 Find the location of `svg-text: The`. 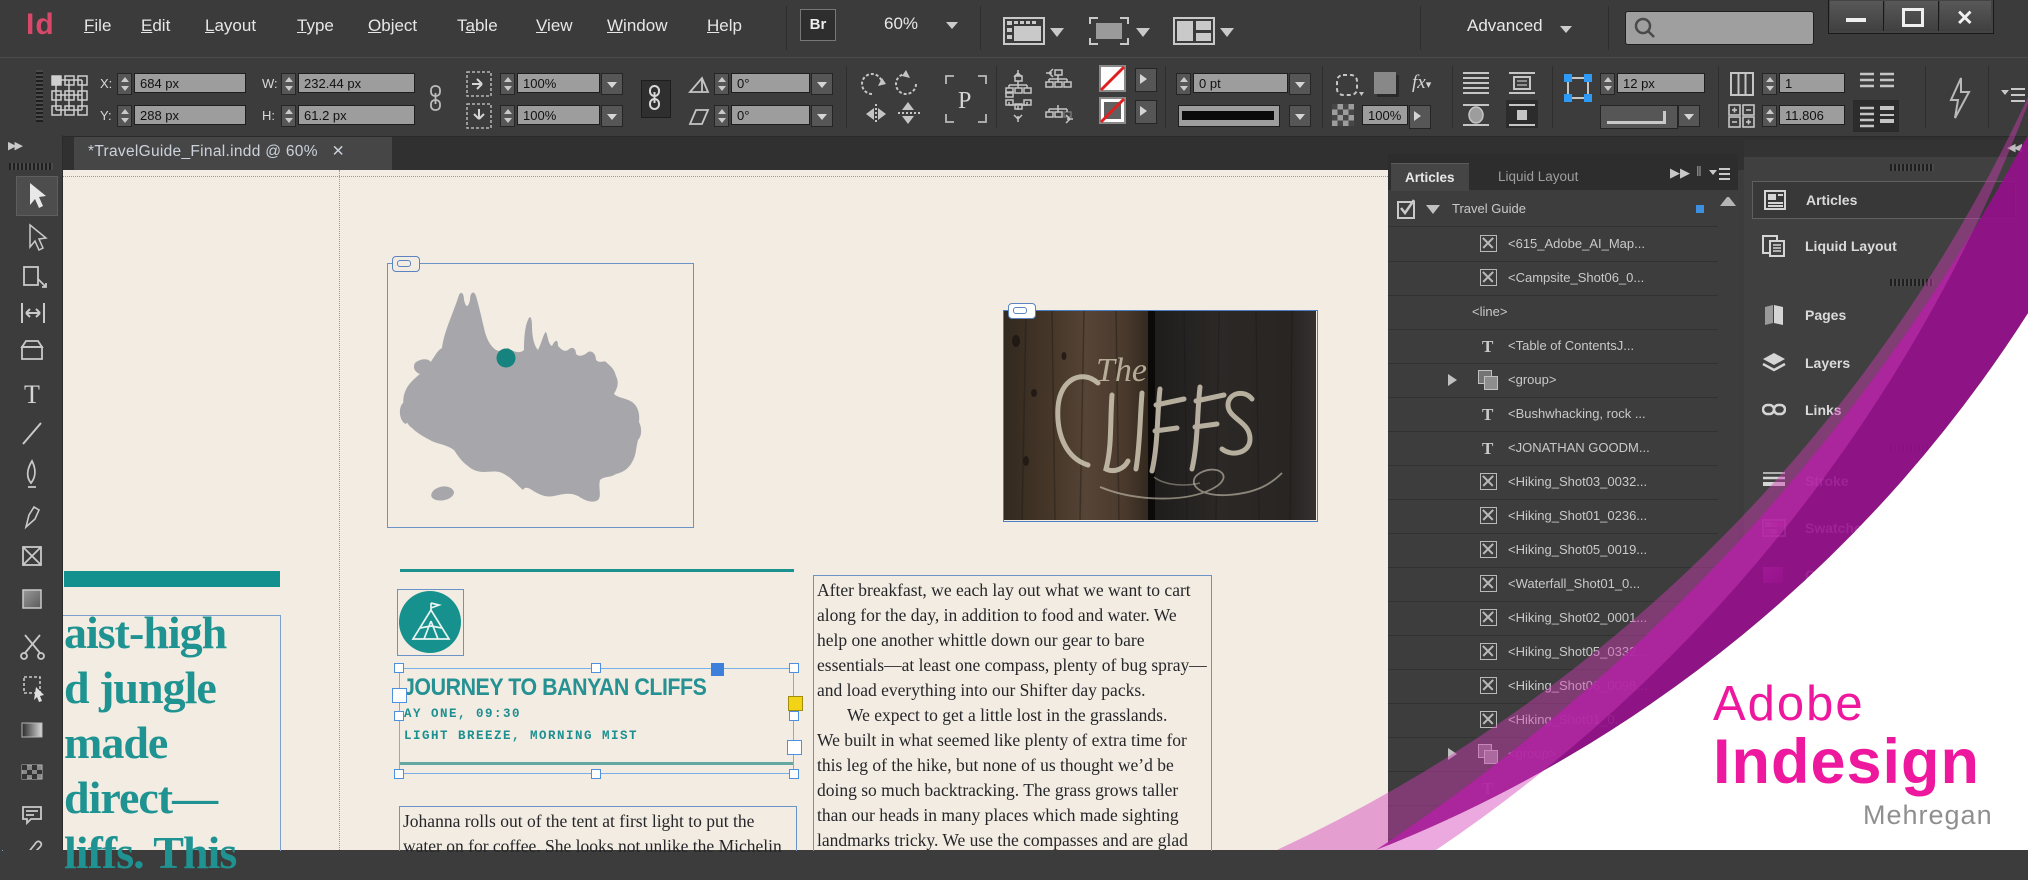

svg-text: The is located at coordinates (1121, 370).